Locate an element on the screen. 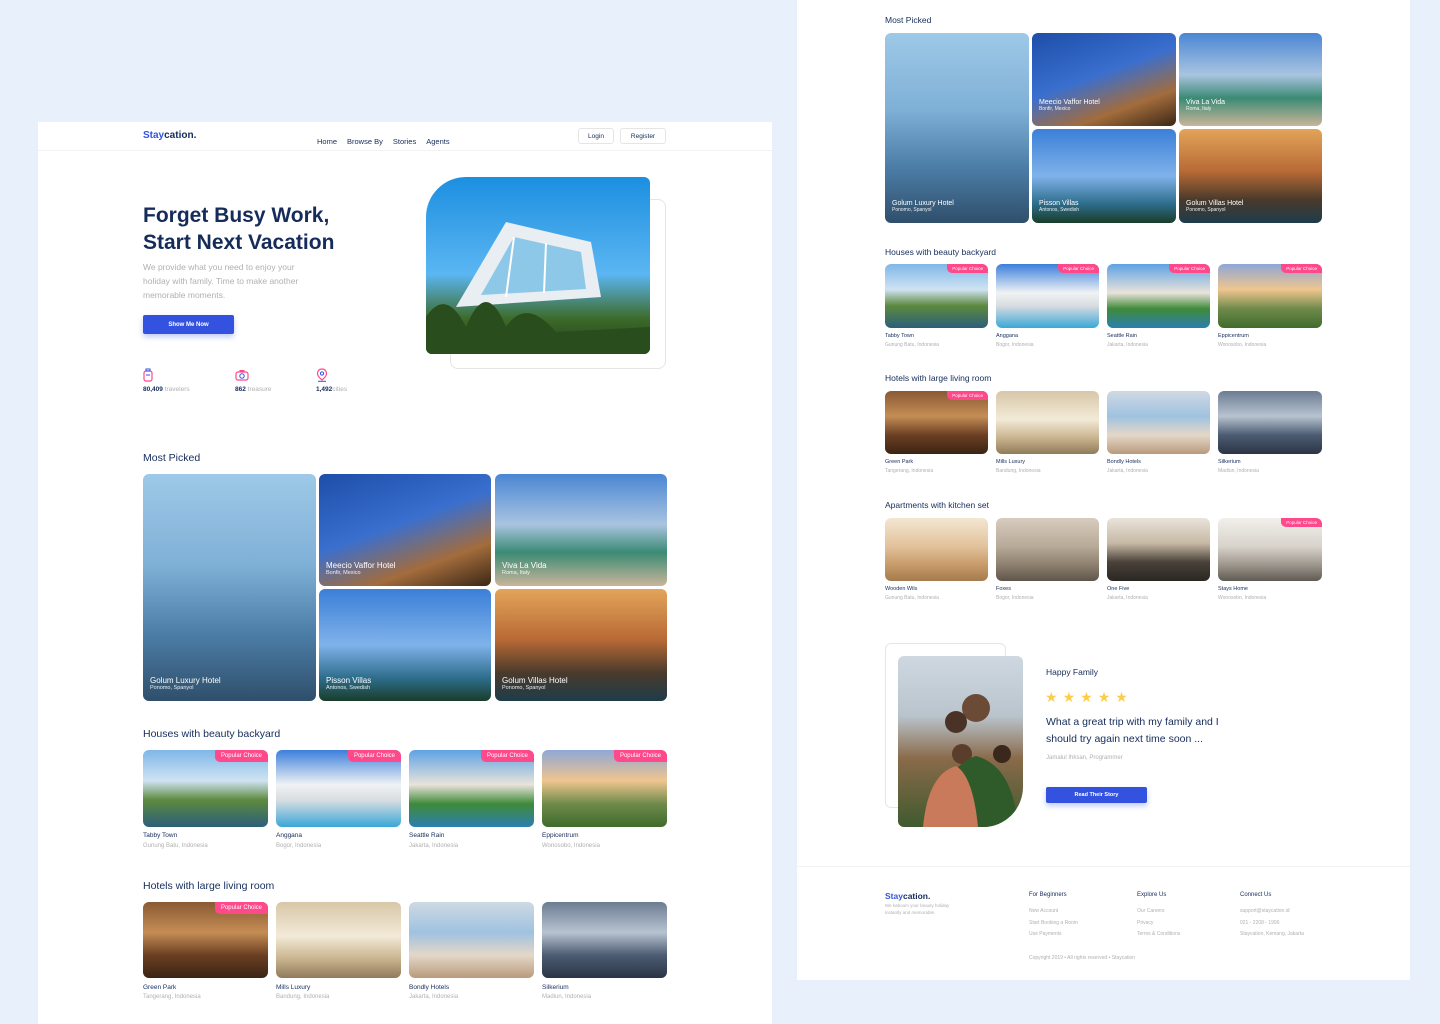  item-name: One Five is located at coordinates (1118, 589).